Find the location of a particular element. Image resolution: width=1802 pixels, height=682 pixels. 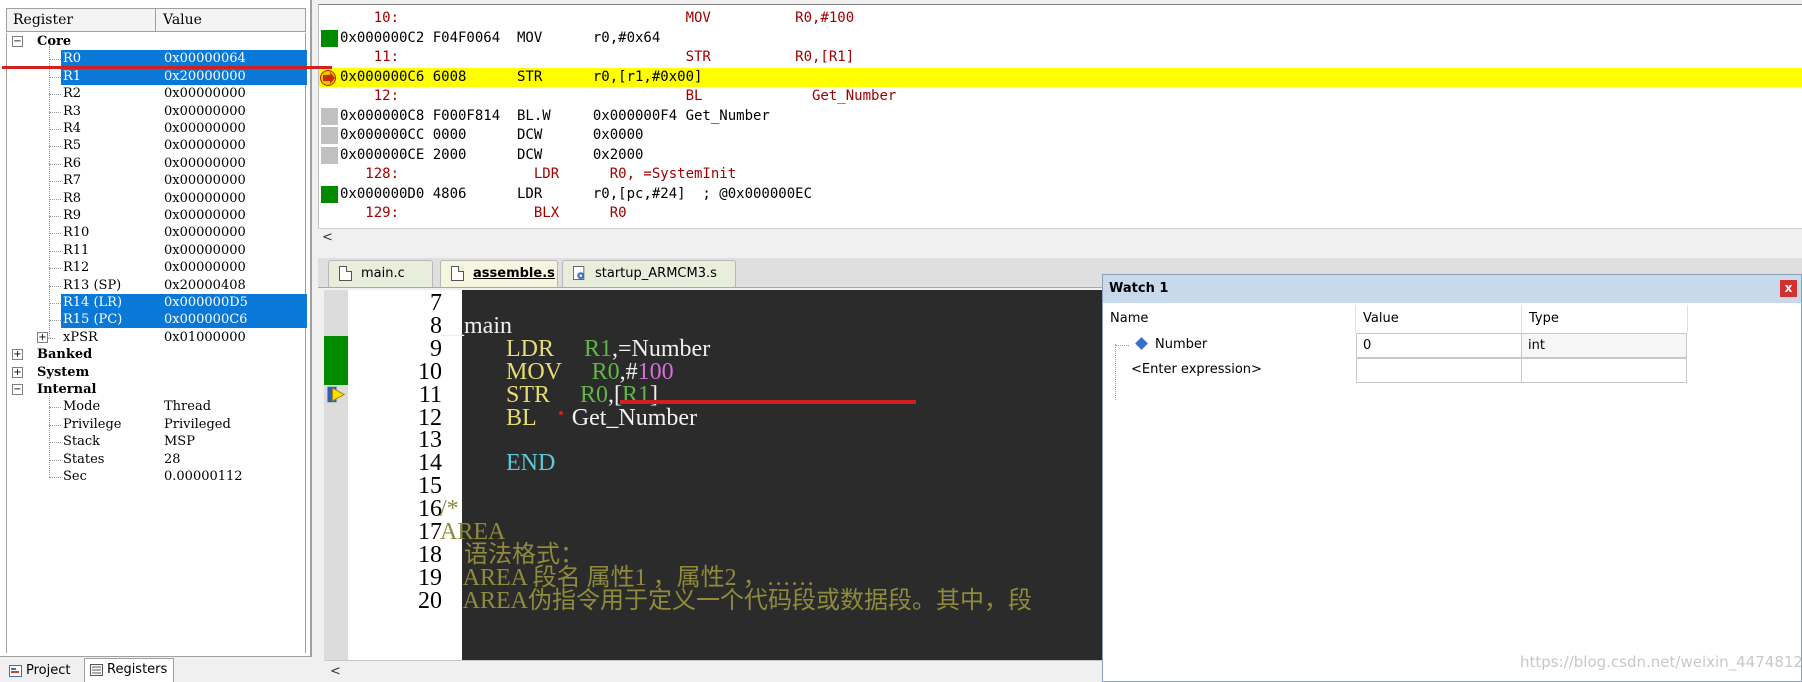

current-instruction-line: 0x000000C6 6008 STR r0,[r1,#0x00] is located at coordinates (1060, 77).